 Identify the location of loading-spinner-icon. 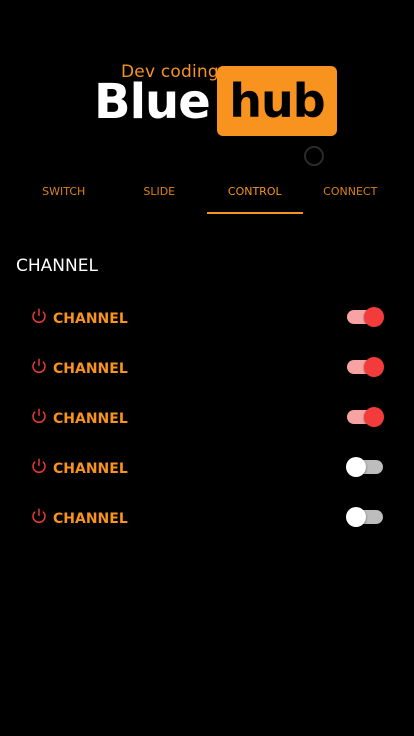
(314, 156).